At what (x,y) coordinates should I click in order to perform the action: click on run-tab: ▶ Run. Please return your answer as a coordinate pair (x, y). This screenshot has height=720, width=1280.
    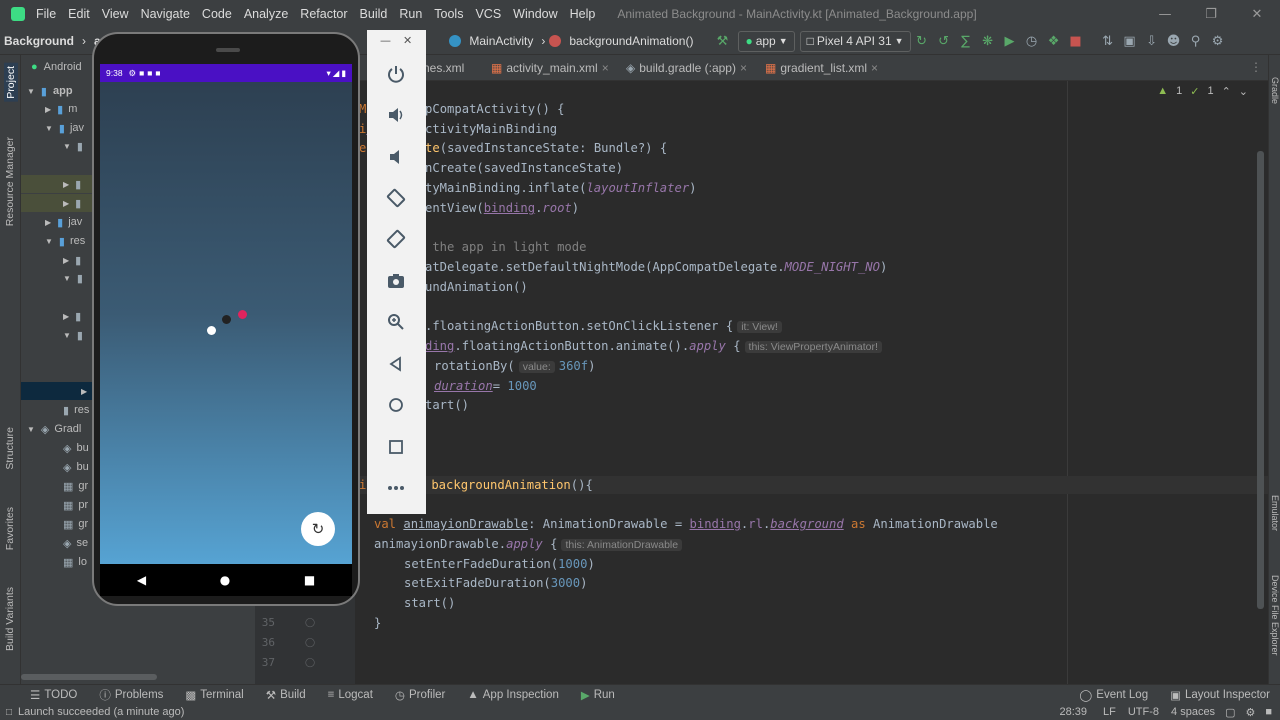
    Looking at the image, I should click on (598, 695).